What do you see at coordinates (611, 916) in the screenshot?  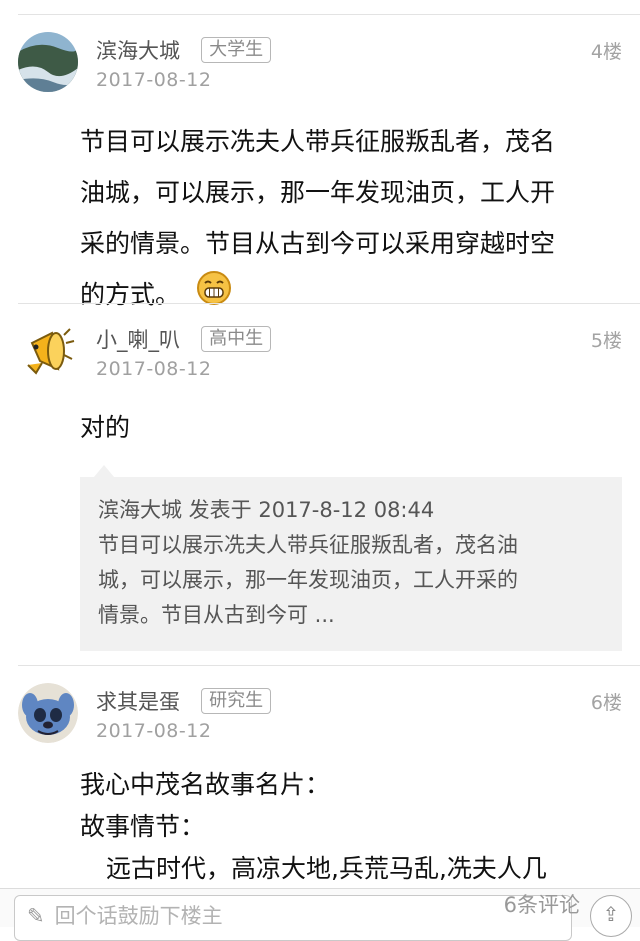 I see `share-icon: ⇪` at bounding box center [611, 916].